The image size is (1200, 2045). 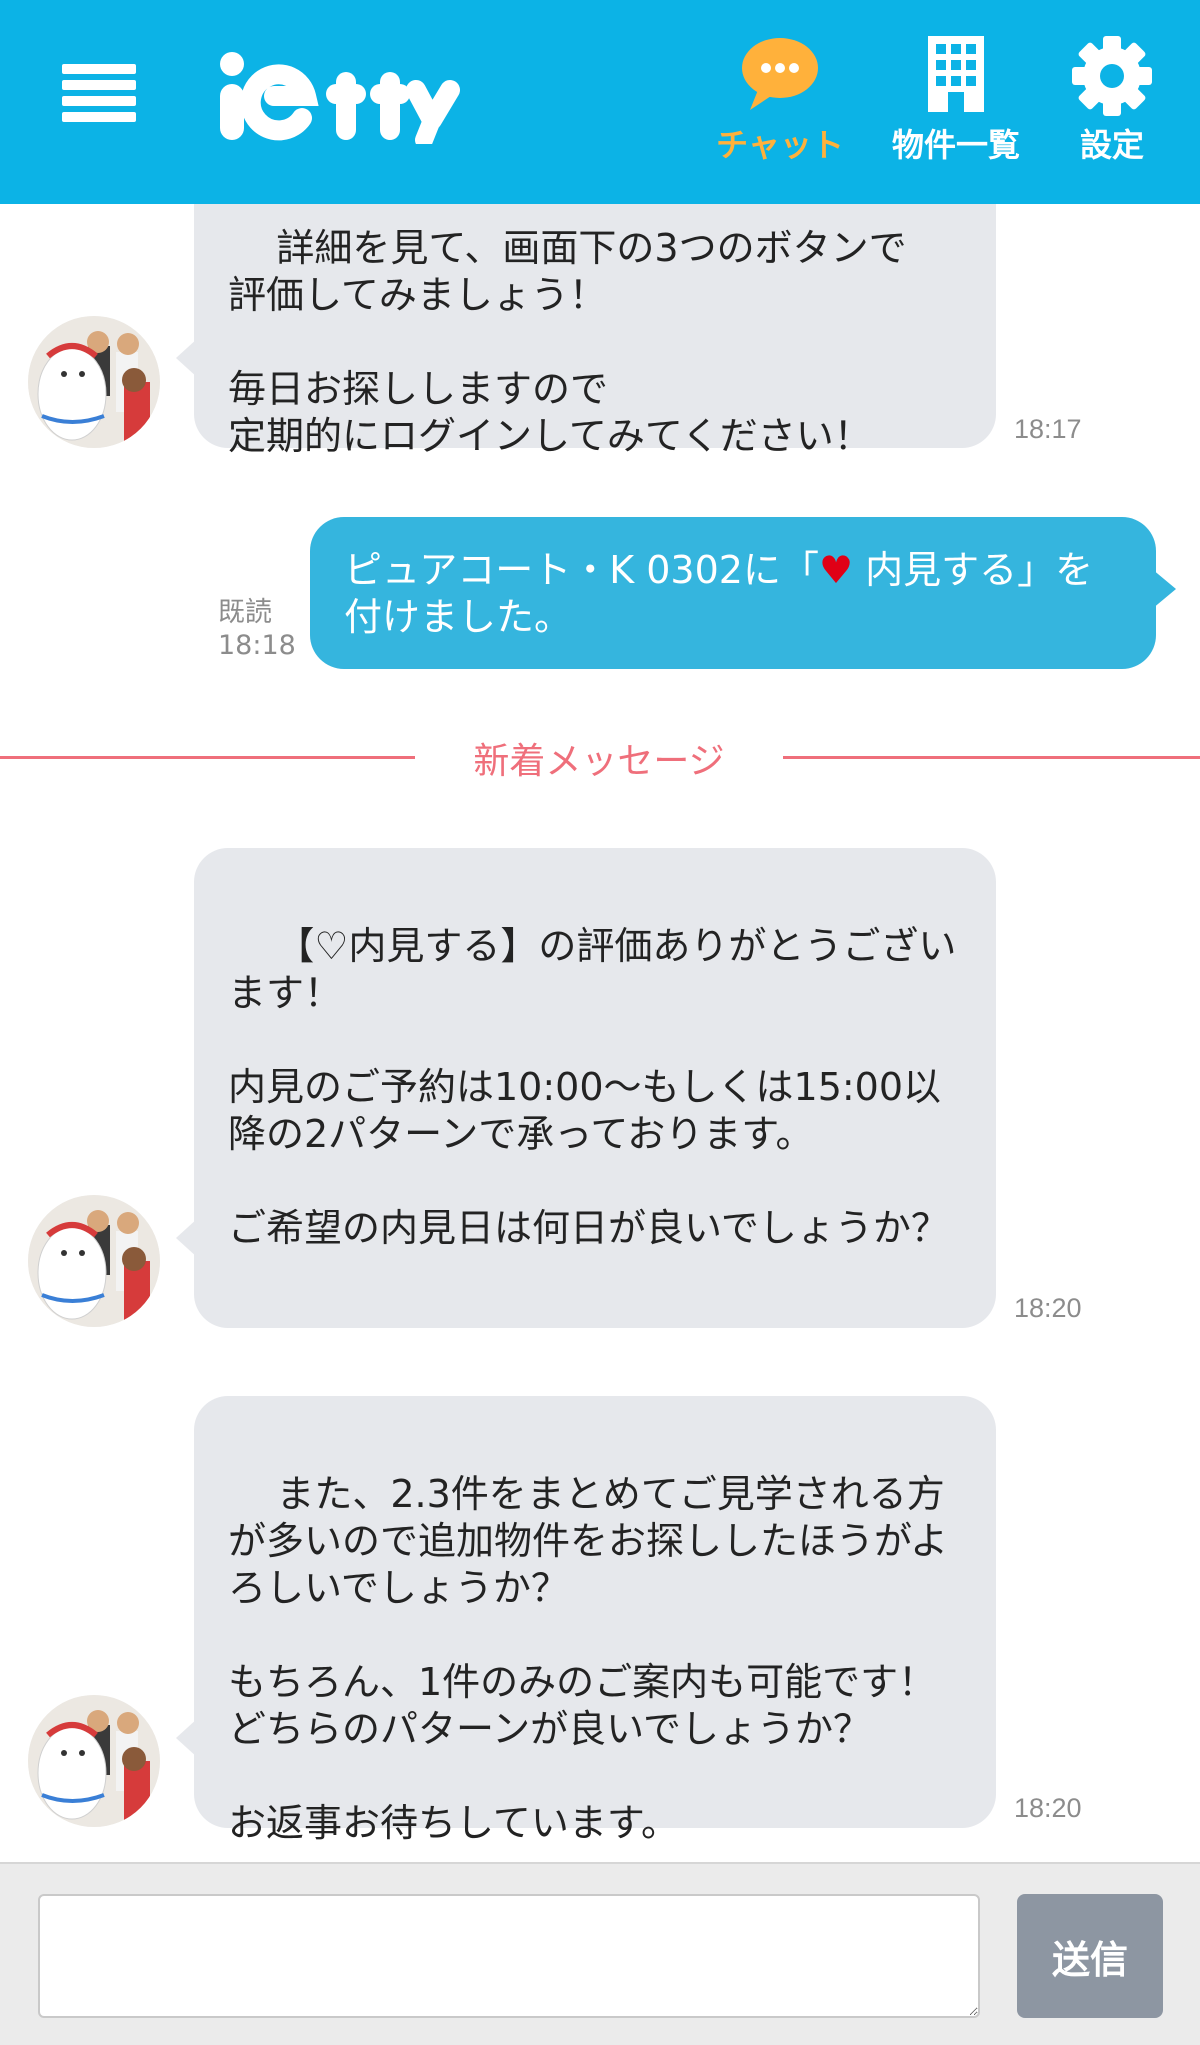 I want to click on heart-icon: ♥, so click(x=836, y=570).